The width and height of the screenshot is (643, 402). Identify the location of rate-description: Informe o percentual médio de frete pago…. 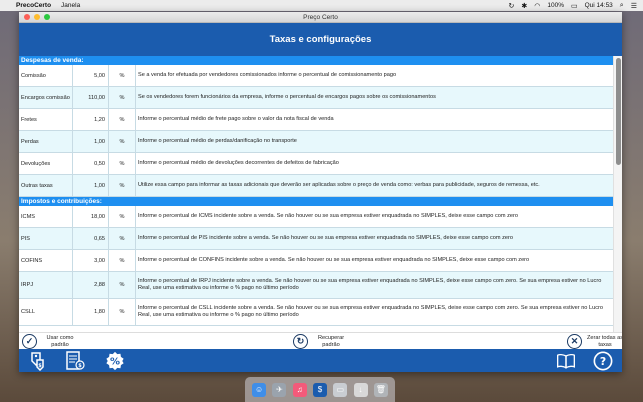
(236, 118).